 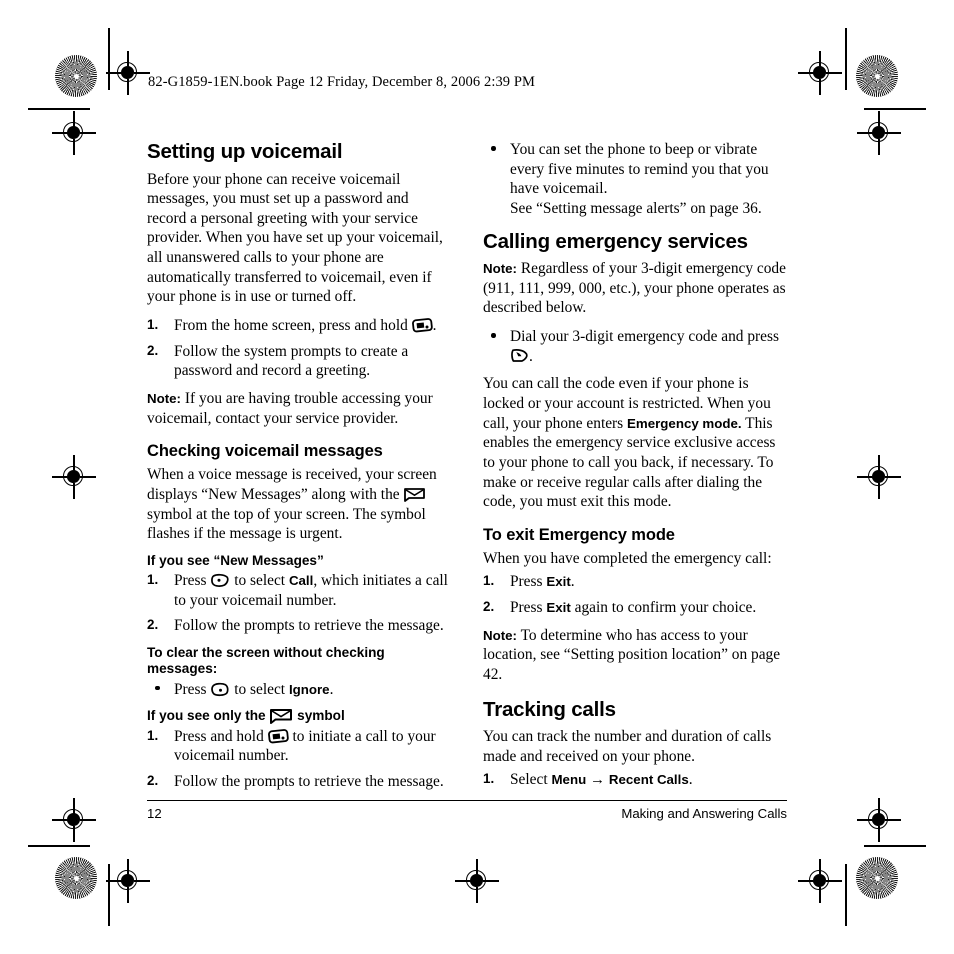 I want to click on heading-if-you-see-only-symbol: If you see only the symbol, so click(x=298, y=716).